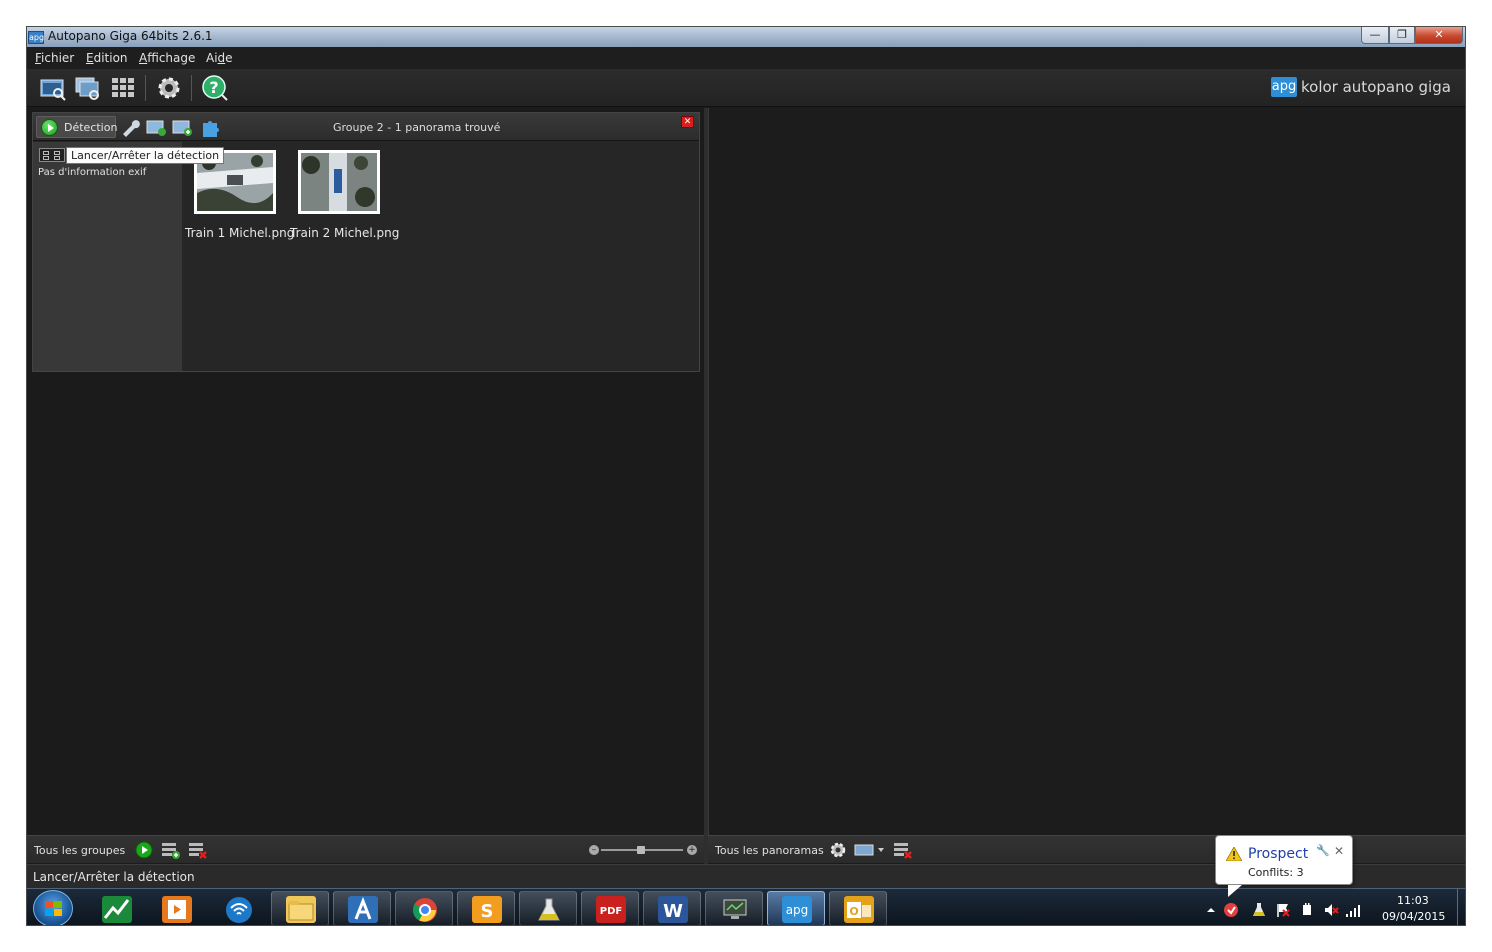 This screenshot has height=952, width=1492. I want to click on render-batch-icon, so click(871, 850).